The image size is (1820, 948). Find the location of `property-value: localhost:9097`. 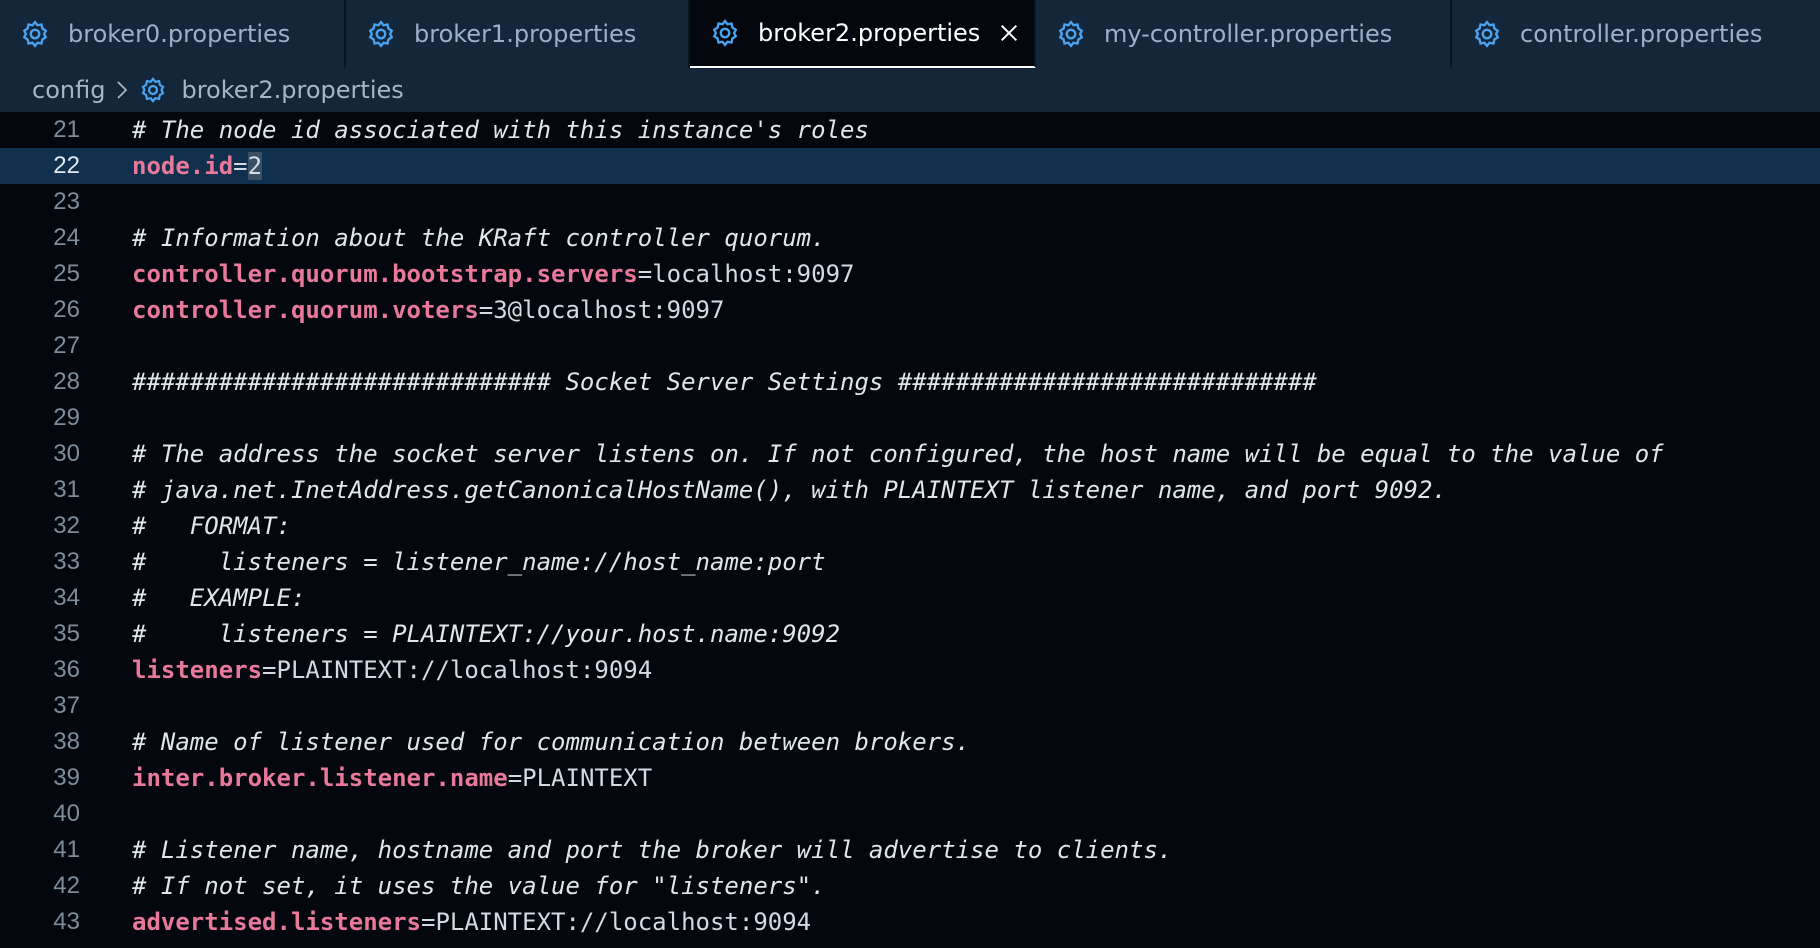

property-value: localhost:9097 is located at coordinates (753, 274).